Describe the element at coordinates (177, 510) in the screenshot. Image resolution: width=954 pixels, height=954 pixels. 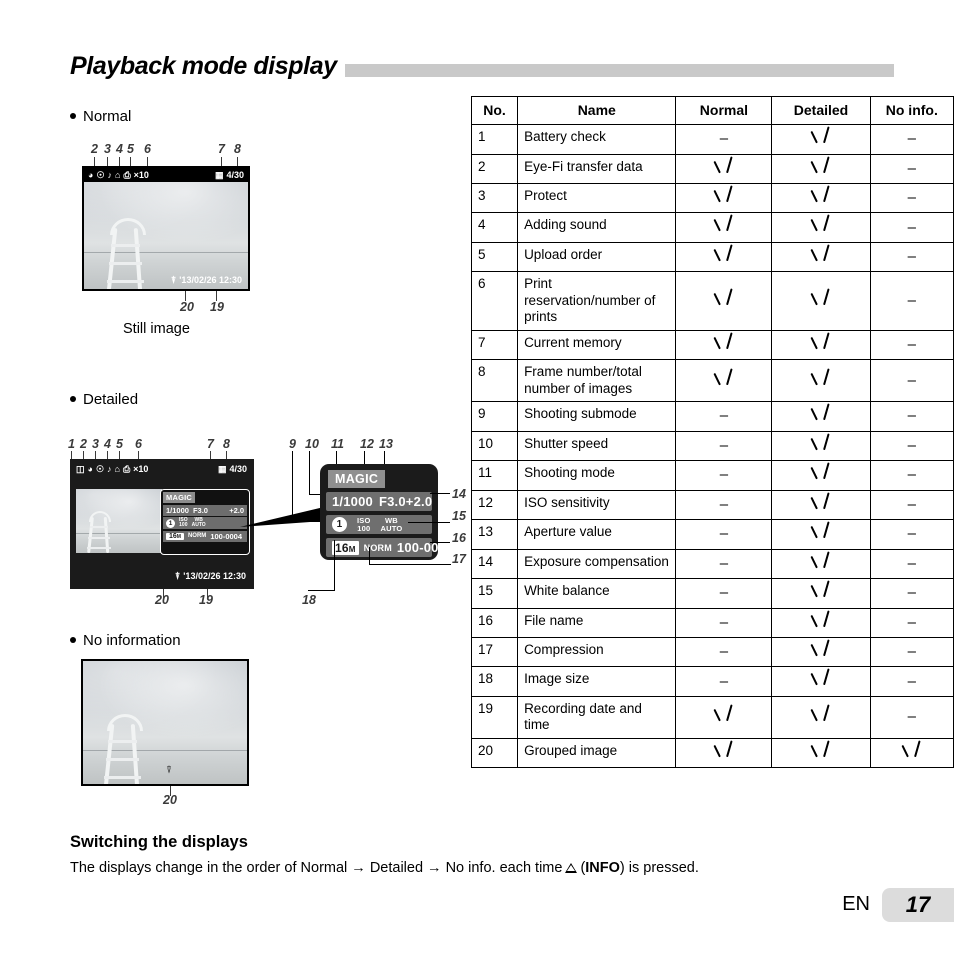
I see `shutter-speed-value: 1/1000` at that location.